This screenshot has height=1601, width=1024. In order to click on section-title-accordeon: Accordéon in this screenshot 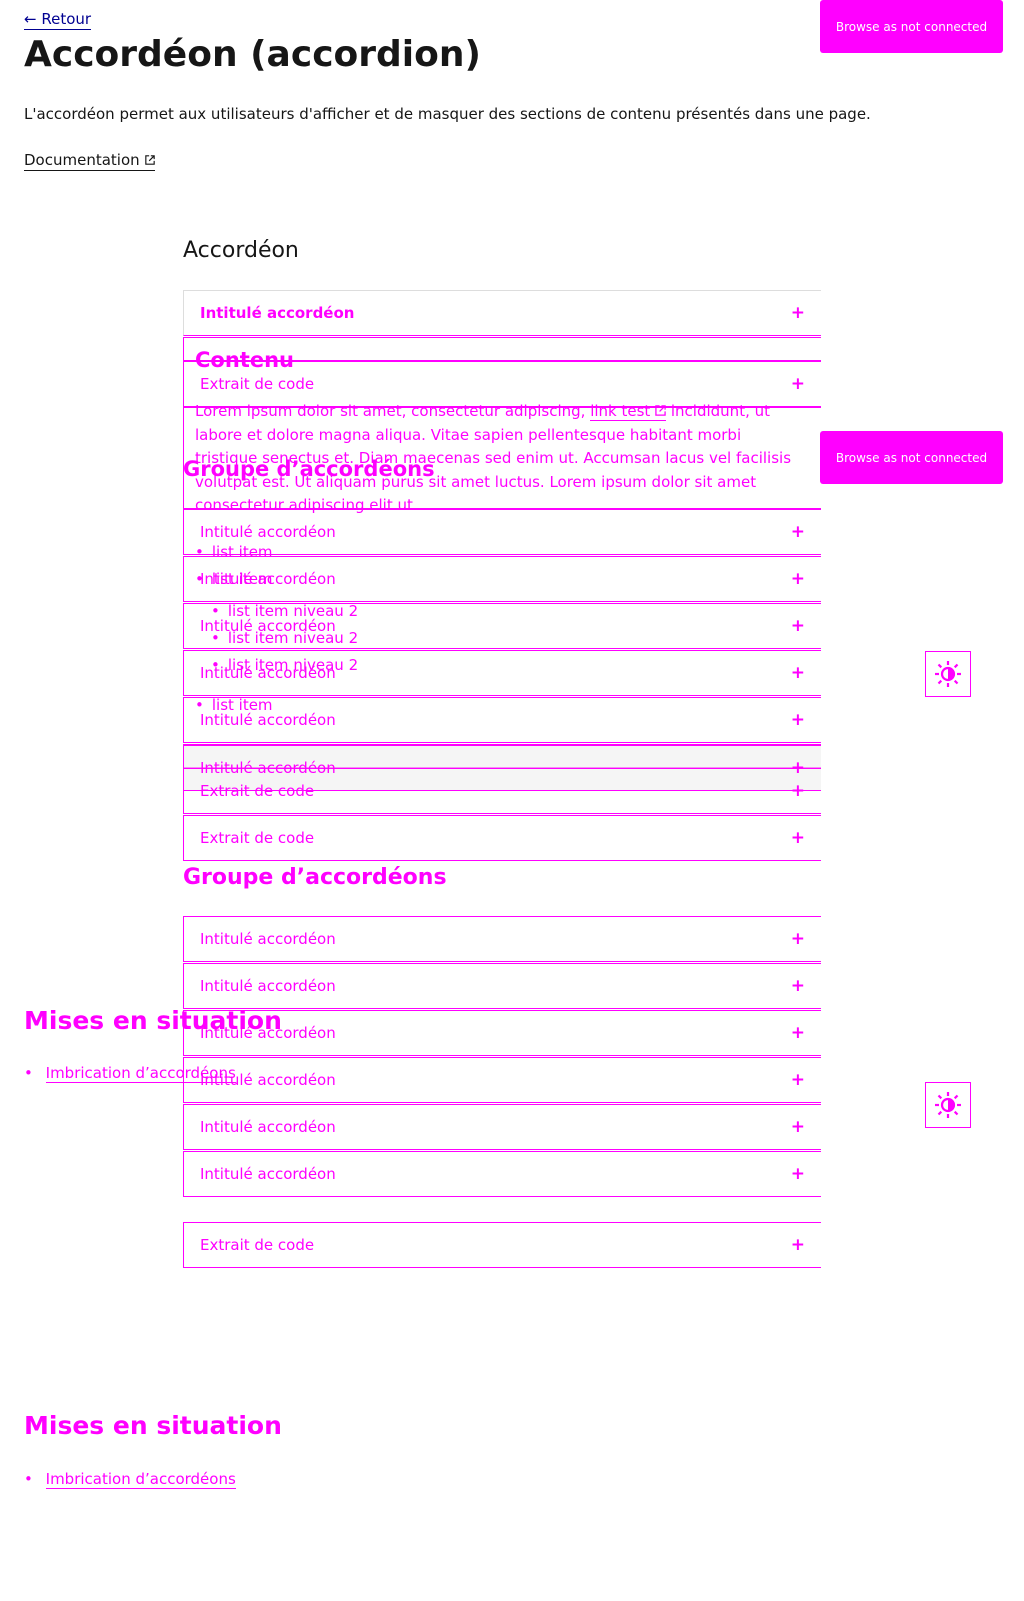, I will do `click(241, 250)`.